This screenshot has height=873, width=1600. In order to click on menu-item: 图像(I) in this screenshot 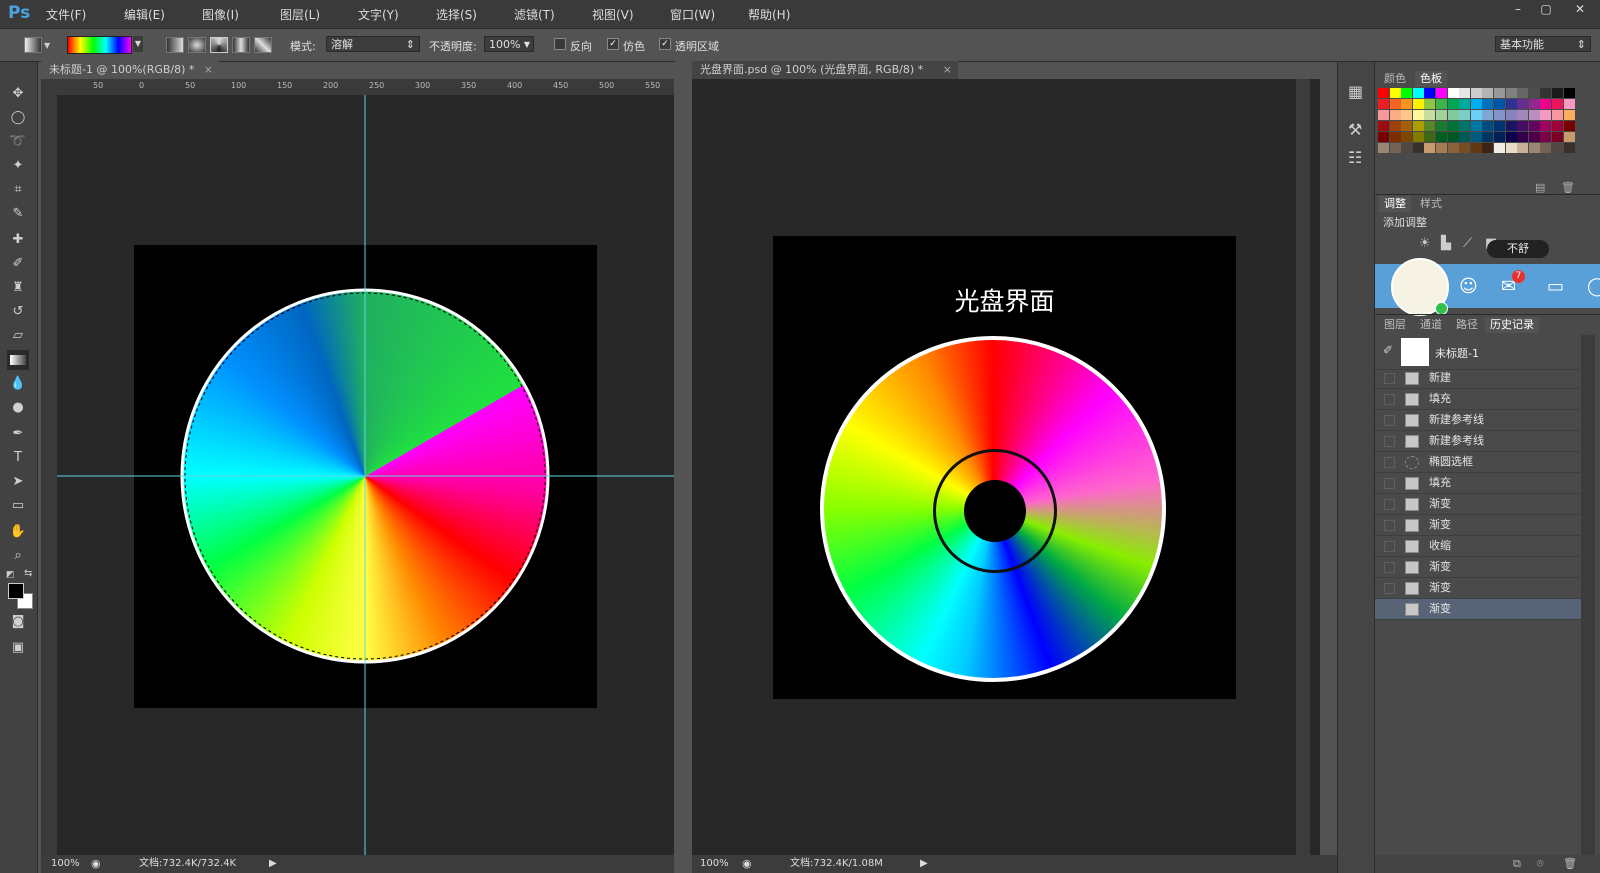, I will do `click(220, 14)`.